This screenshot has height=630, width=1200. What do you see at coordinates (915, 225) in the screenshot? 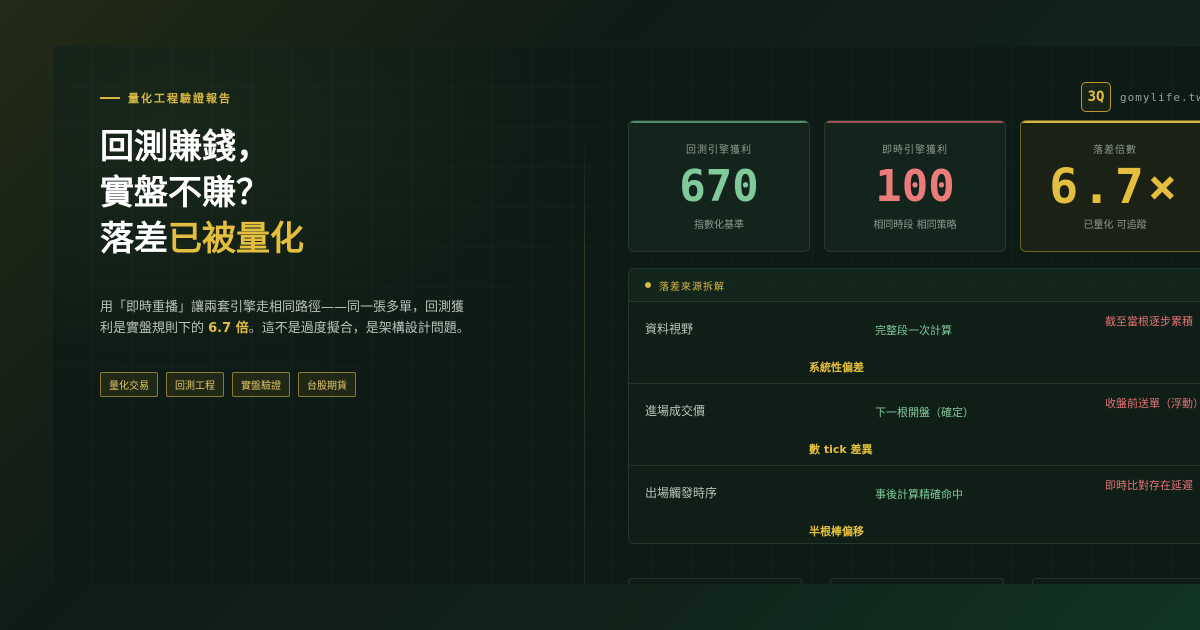
I see `stat-sub: 相同時段 相同策略` at bounding box center [915, 225].